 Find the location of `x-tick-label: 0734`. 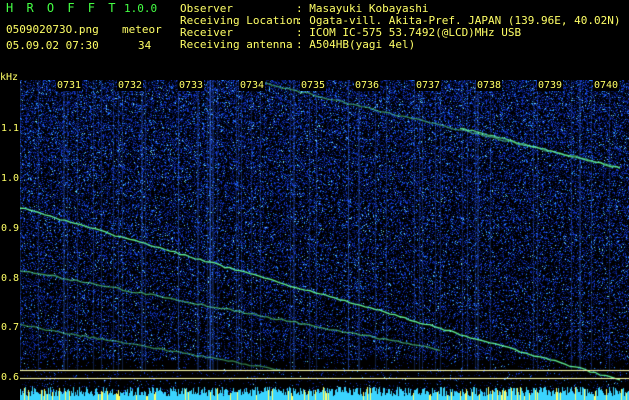

x-tick-label: 0734 is located at coordinates (252, 85).